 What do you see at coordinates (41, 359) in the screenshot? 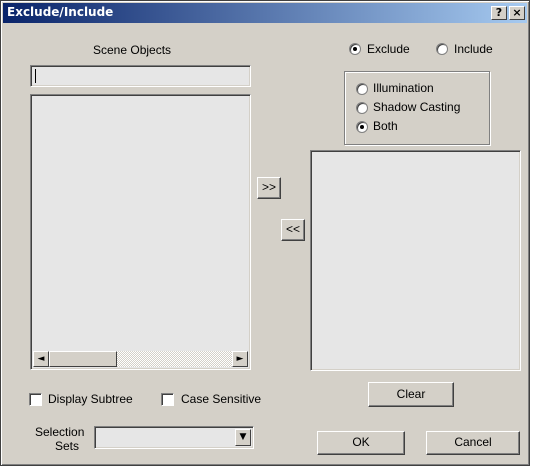
I see `scroll-left-button: ◄` at bounding box center [41, 359].